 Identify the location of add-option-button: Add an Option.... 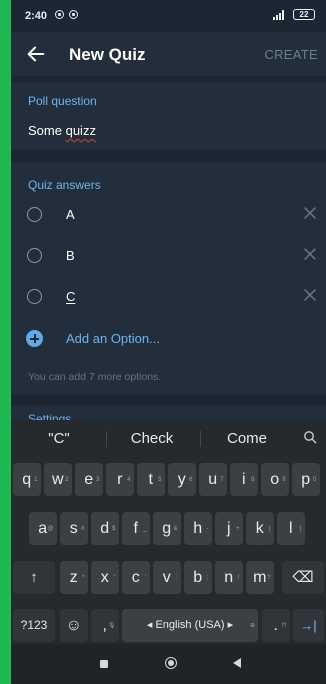
(113, 338).